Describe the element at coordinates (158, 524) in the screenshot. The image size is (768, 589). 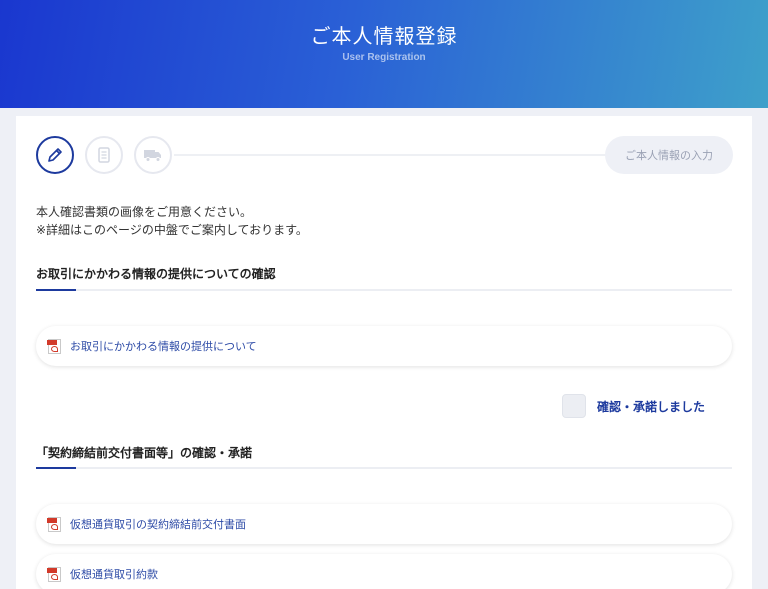
I see `doc-link-label: 仮想通貨取引の契約締結前交付書面` at that location.